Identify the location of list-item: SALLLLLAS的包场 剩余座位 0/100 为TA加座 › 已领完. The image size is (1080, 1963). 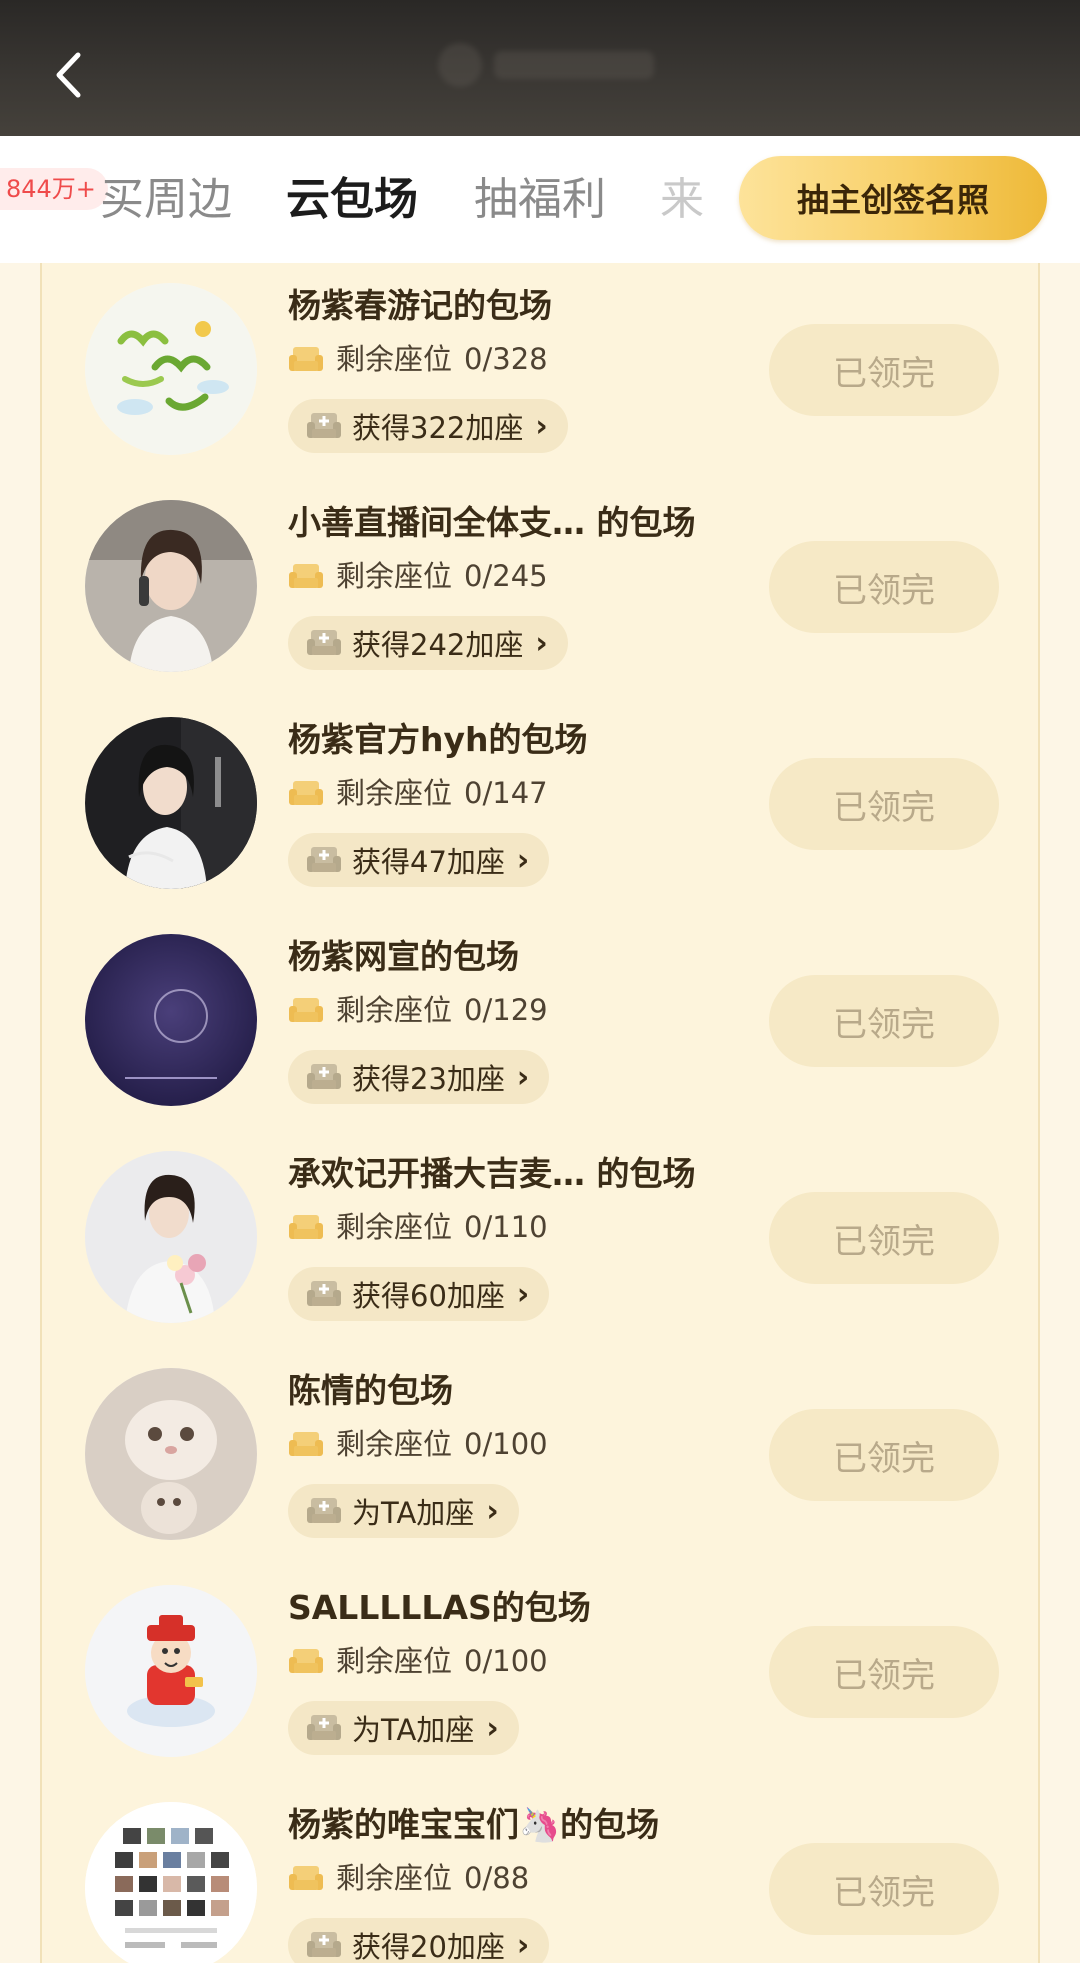
(542, 1673).